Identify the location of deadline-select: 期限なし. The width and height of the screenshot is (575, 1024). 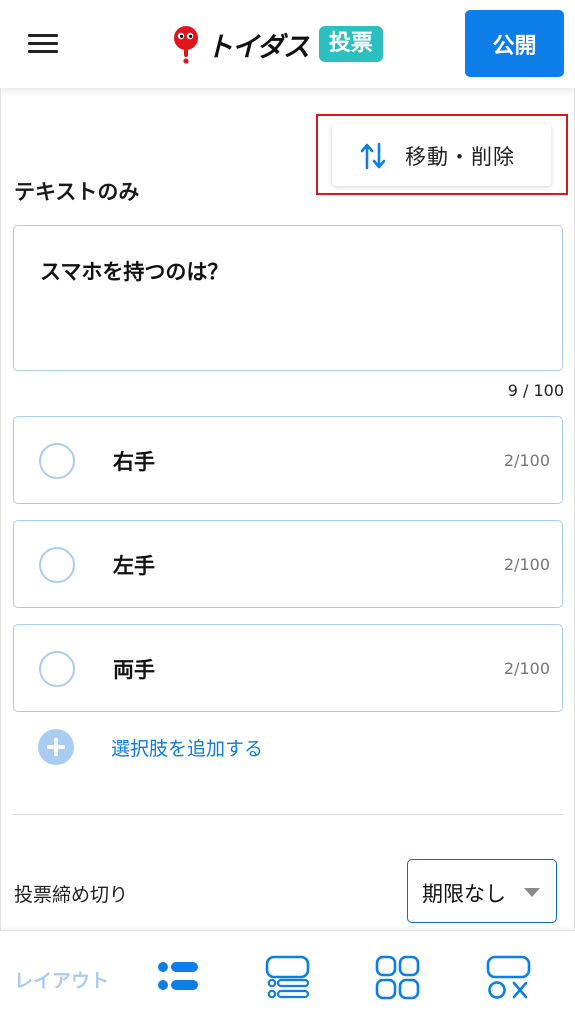
(482, 891).